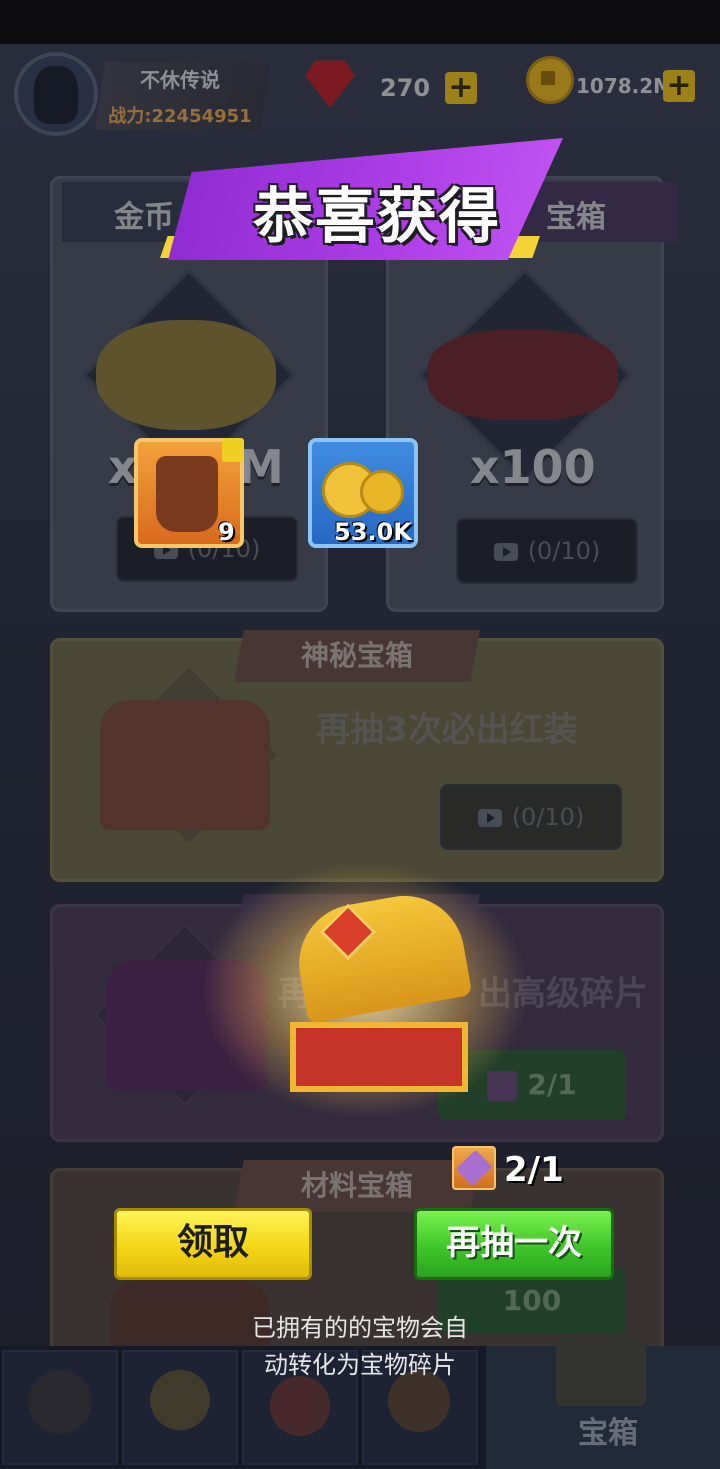 The image size is (720, 1469). I want to click on note-line-1: 已拥有的的宝物会自, so click(360, 1328).